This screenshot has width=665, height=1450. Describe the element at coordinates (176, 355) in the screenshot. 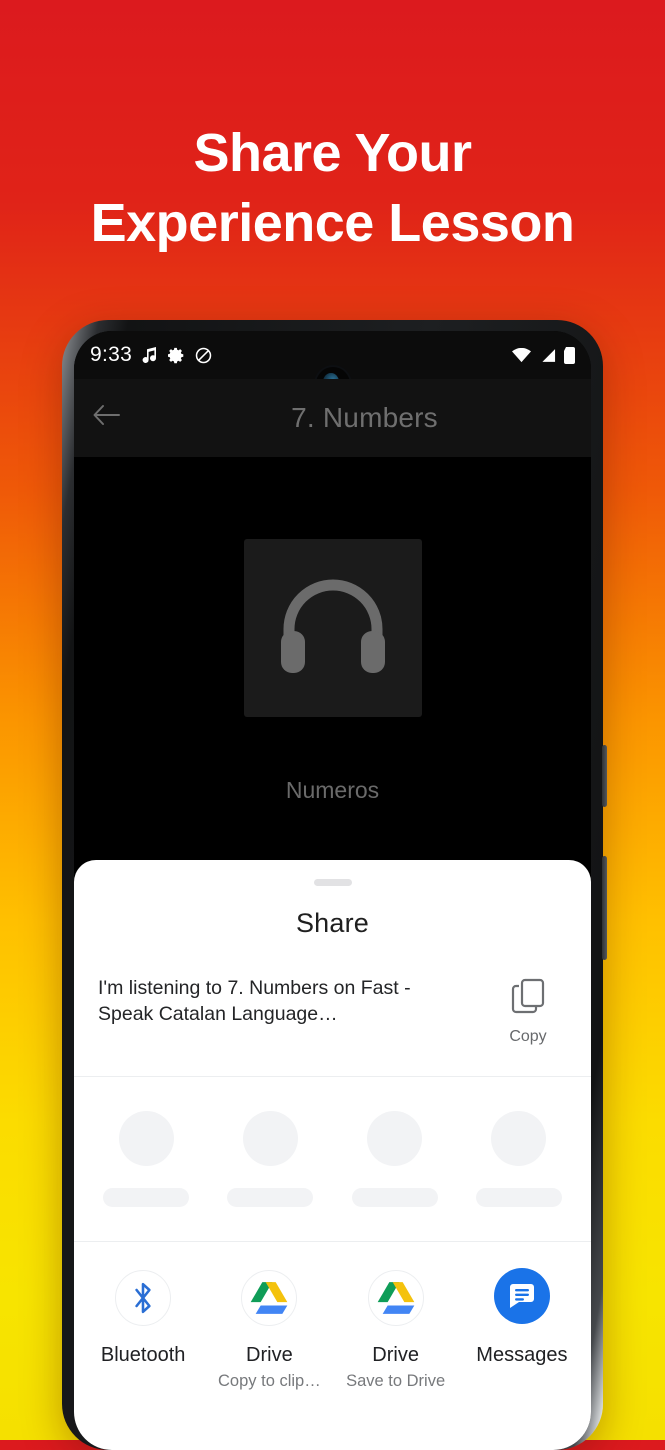

I see `settings-gear-icon` at that location.